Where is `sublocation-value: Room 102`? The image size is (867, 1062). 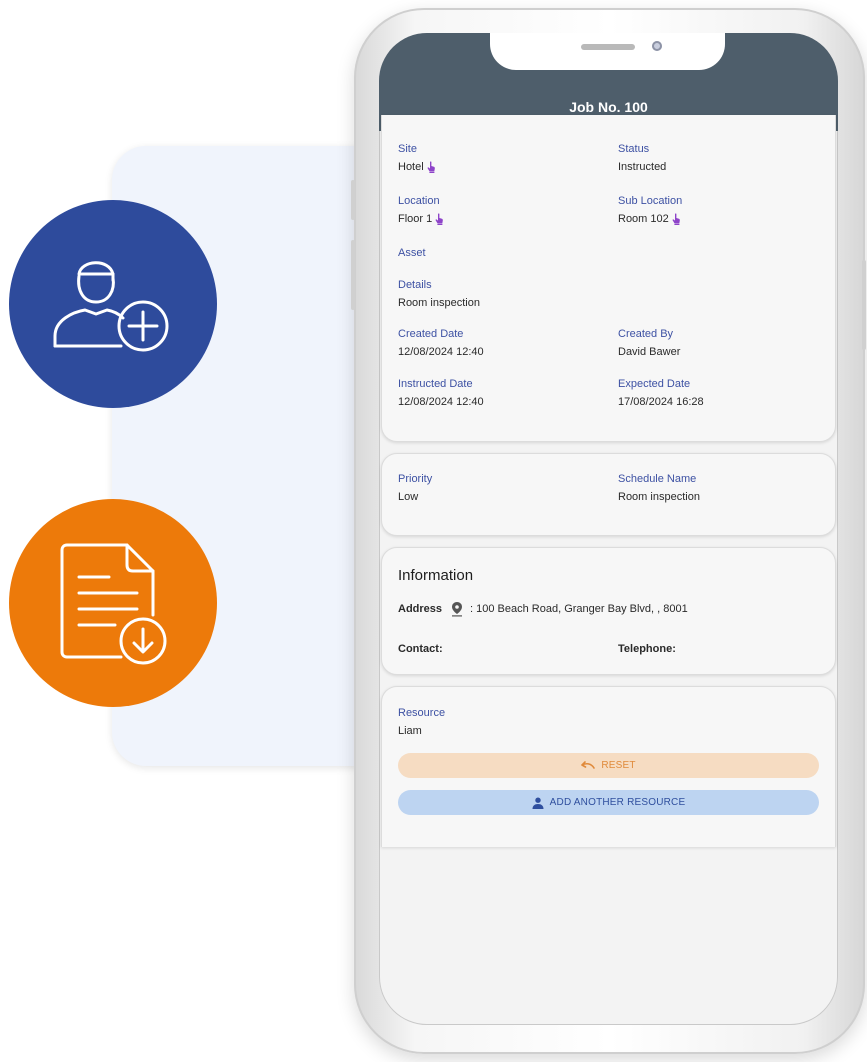 sublocation-value: Room 102 is located at coordinates (643, 219).